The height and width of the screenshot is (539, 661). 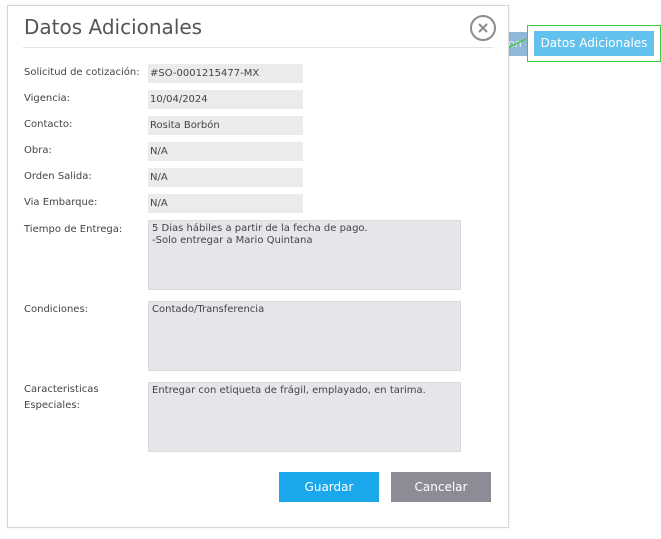 What do you see at coordinates (304, 336) in the screenshot?
I see `condiciones-textarea: Contado/Transferencia` at bounding box center [304, 336].